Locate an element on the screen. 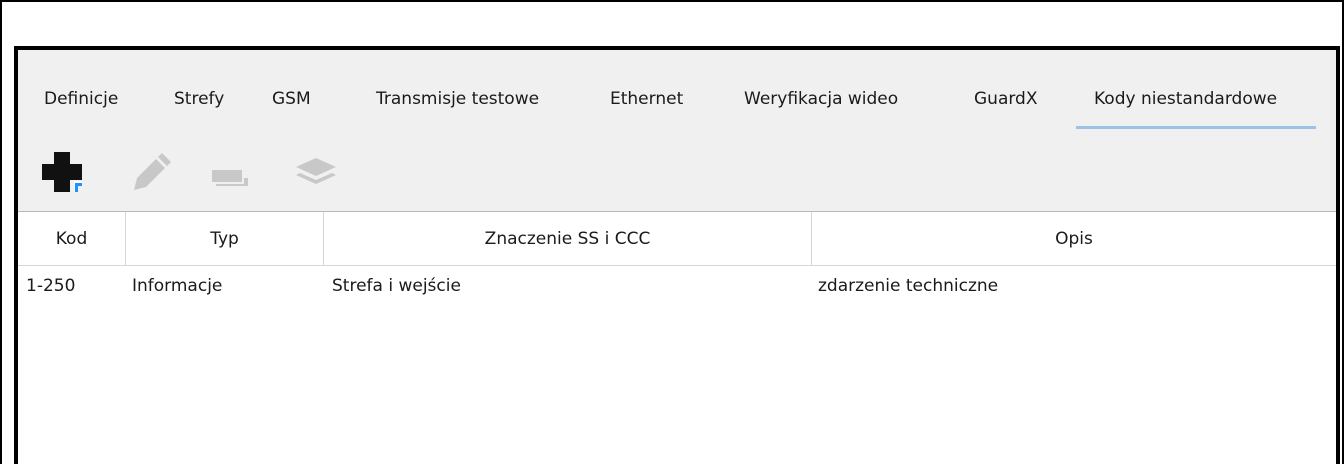  layers-button is located at coordinates (316, 171).